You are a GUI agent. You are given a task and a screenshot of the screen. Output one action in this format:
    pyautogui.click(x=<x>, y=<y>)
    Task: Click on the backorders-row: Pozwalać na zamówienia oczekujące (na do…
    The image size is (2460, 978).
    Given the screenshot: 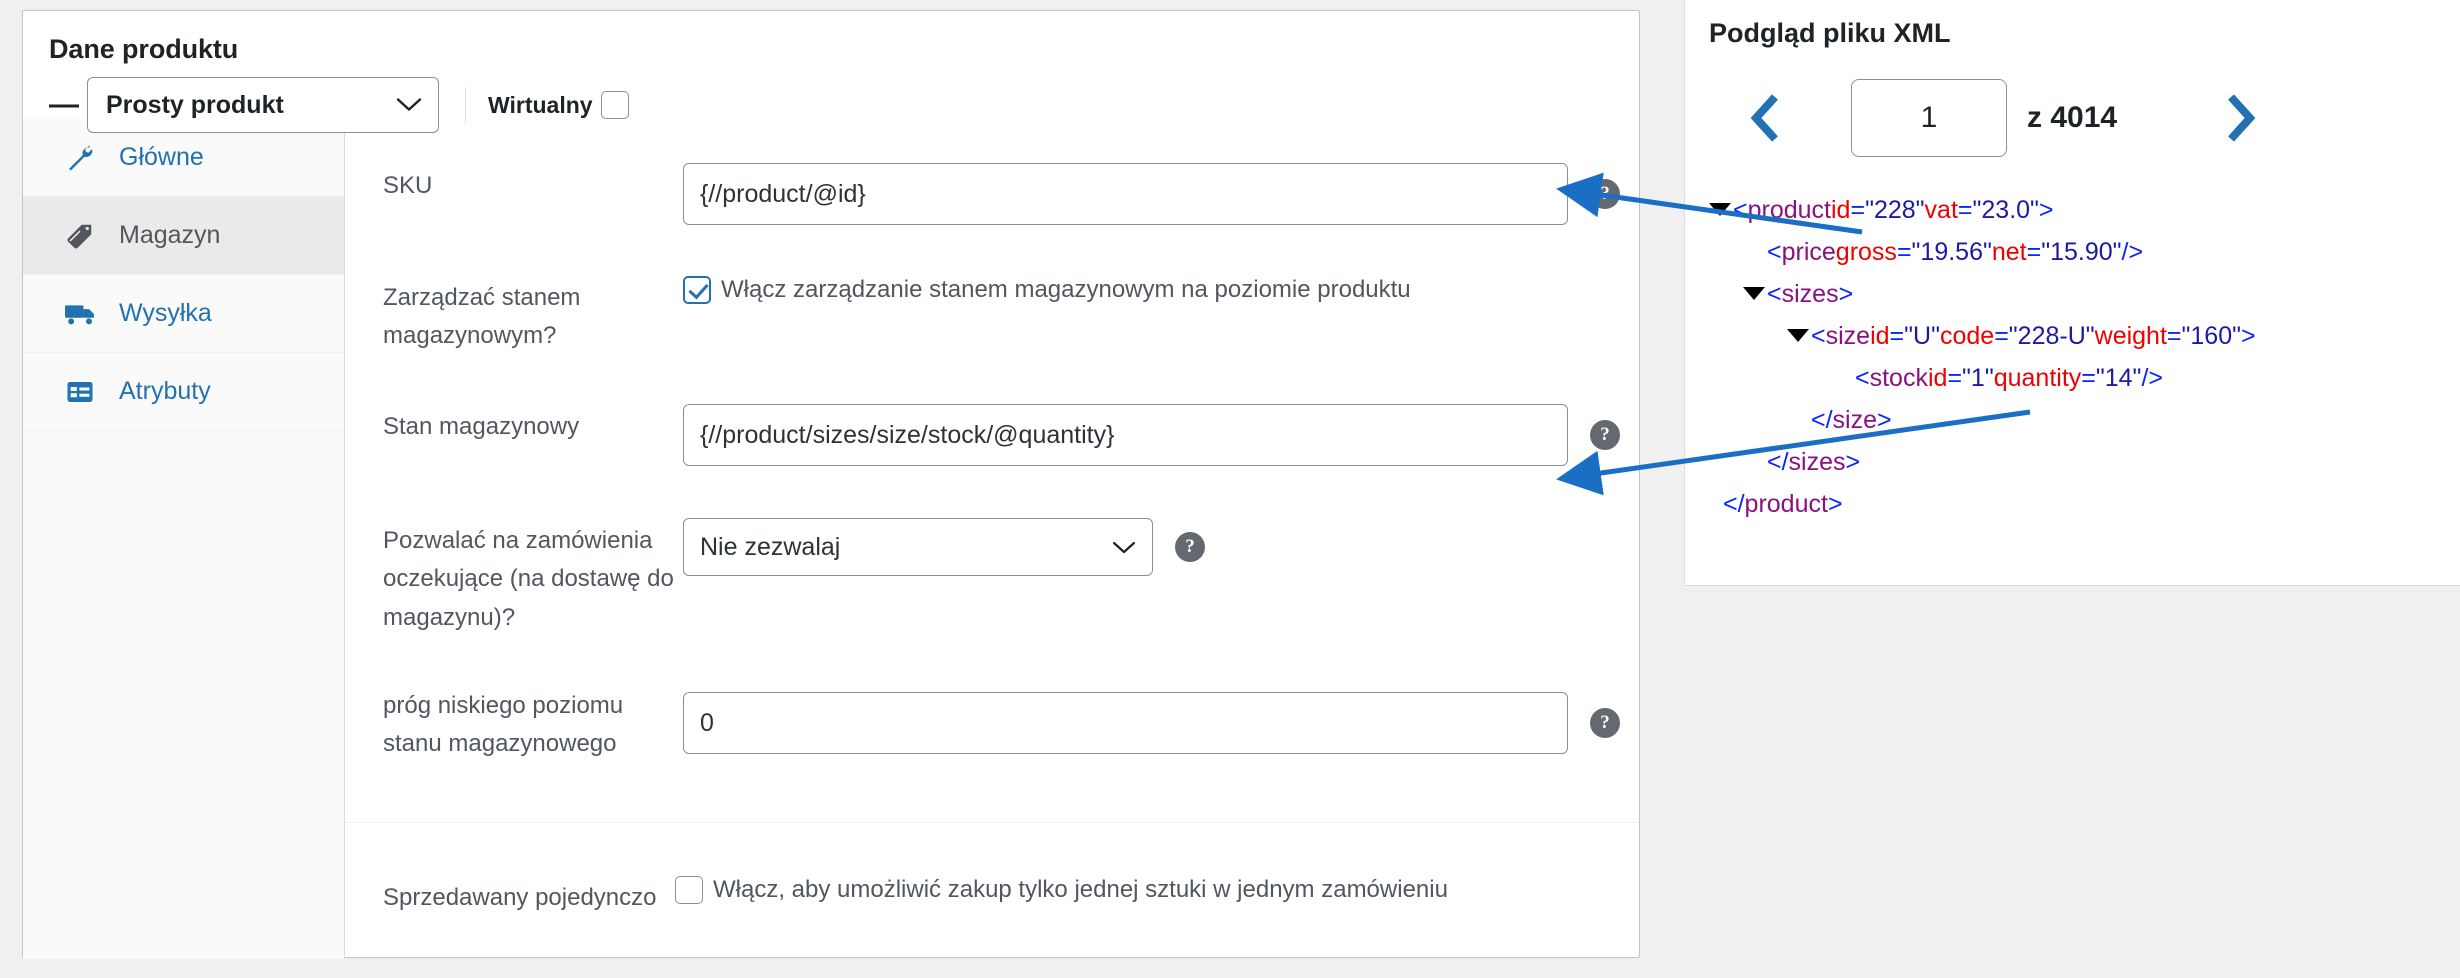 What is the action you would take?
    pyautogui.click(x=992, y=577)
    